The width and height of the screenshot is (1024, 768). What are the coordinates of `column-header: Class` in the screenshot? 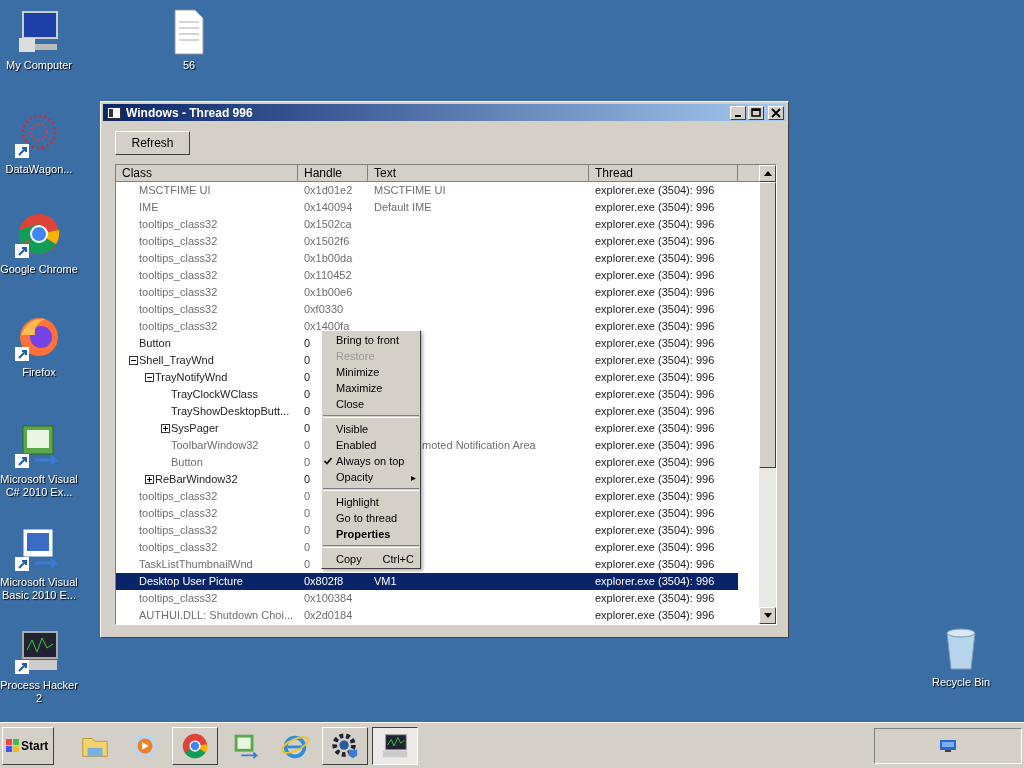 It's located at (207, 173).